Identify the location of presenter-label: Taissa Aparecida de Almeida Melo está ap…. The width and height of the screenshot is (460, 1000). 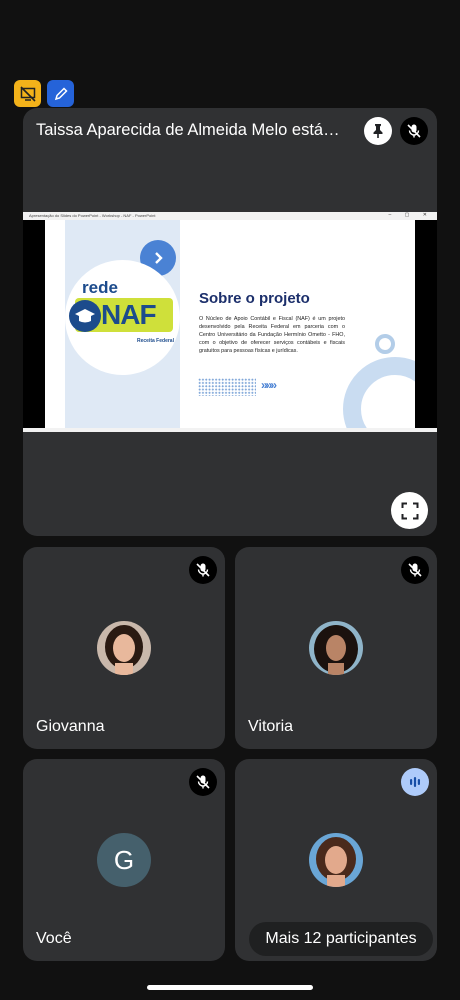
(188, 130).